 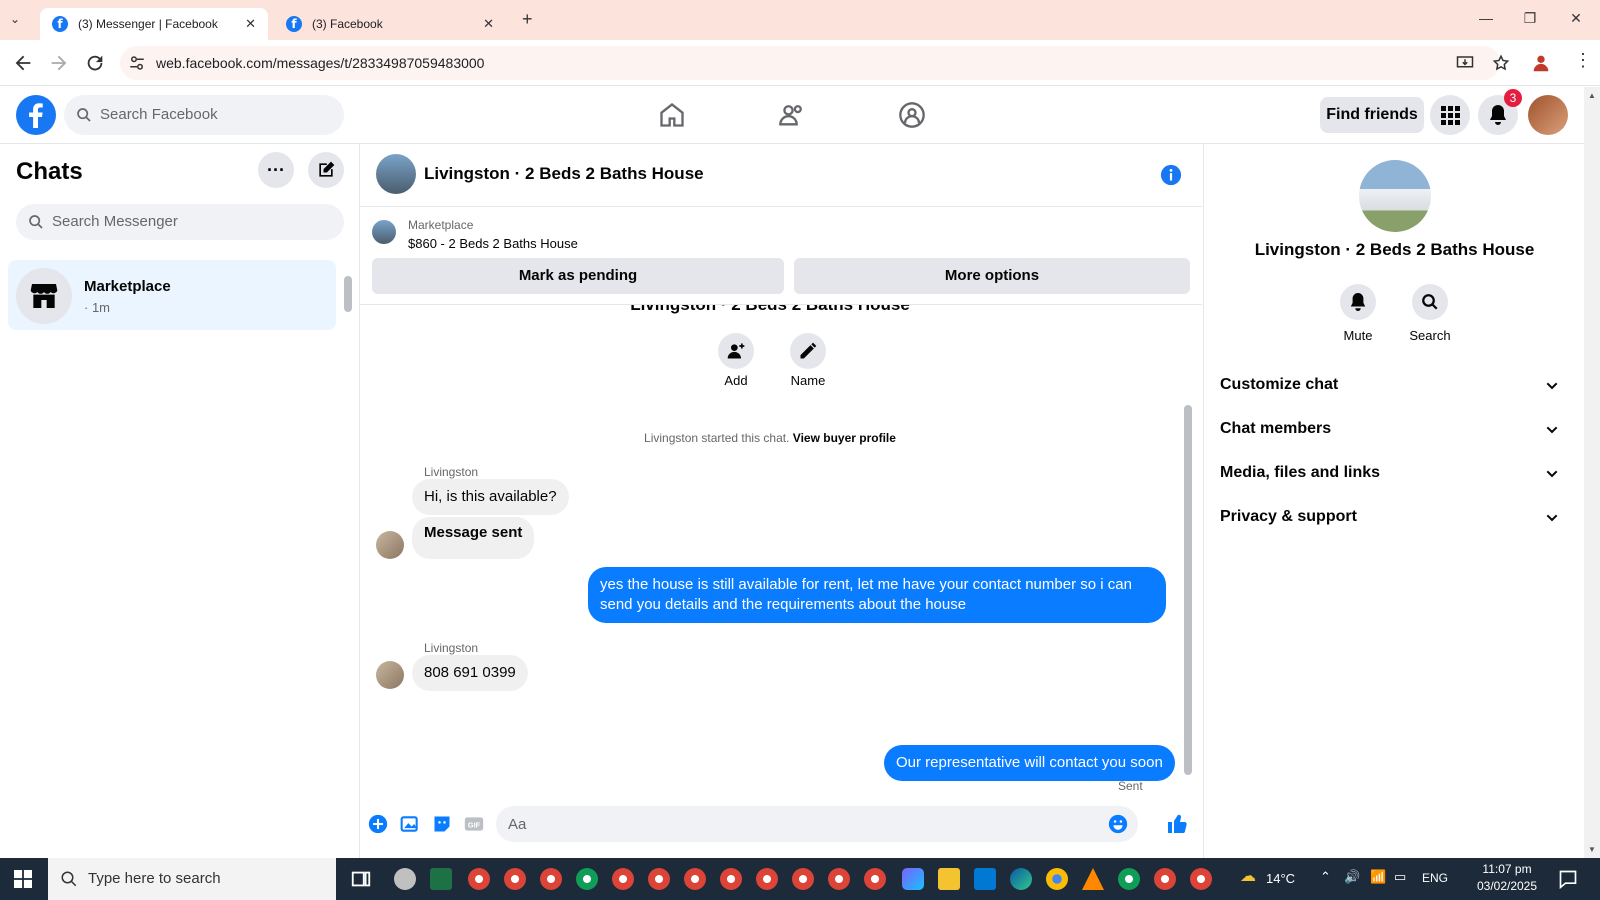 What do you see at coordinates (1395, 473) in the screenshot?
I see `media-files-section: Media, files and links` at bounding box center [1395, 473].